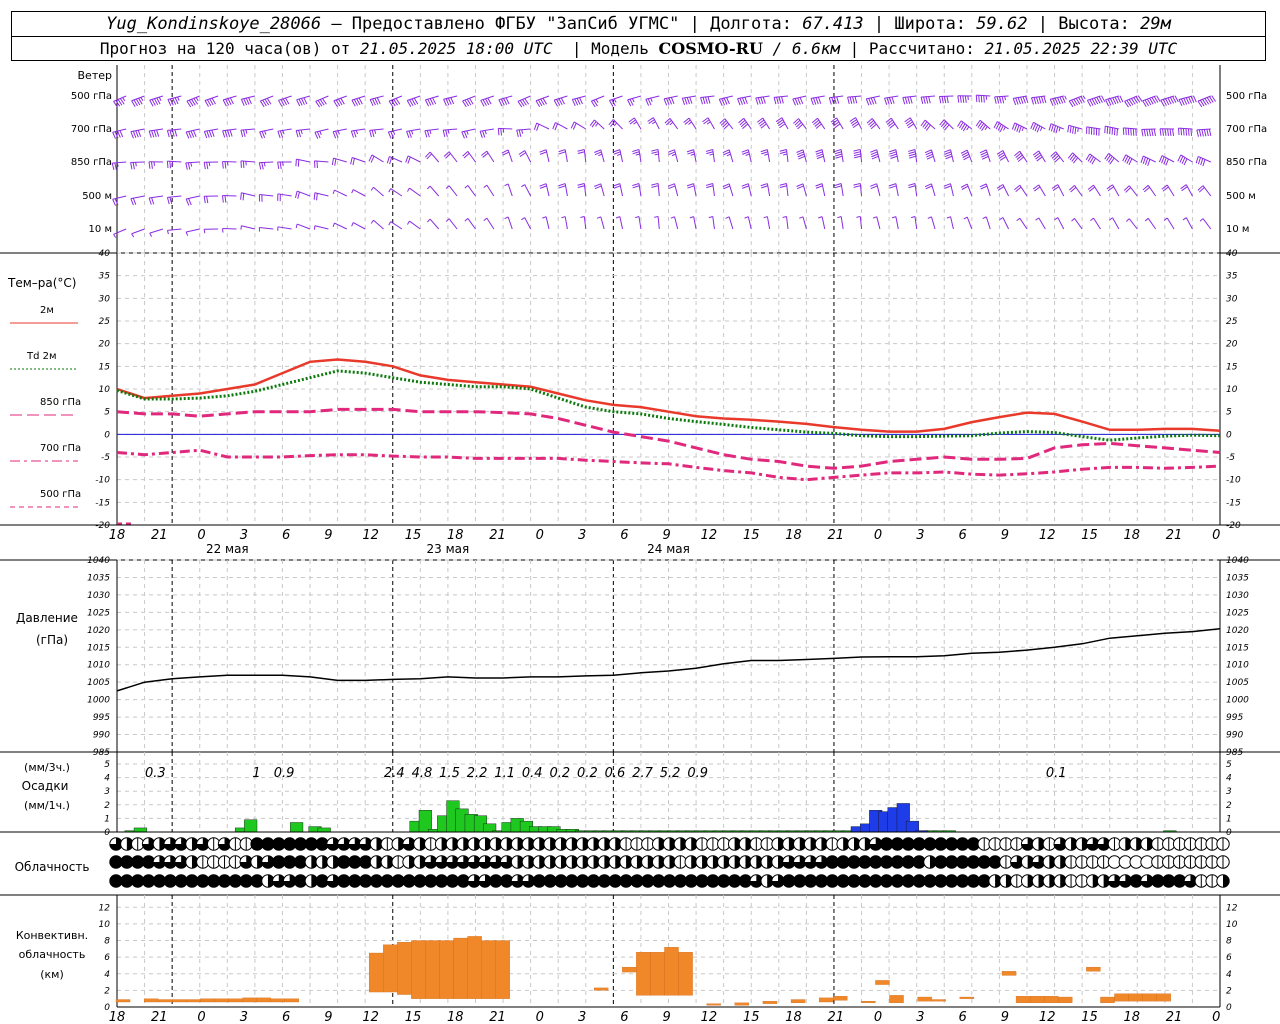 The height and width of the screenshot is (1024, 1280). What do you see at coordinates (98, 631) in the screenshot?
I see `y-tick-label: 1020` at bounding box center [98, 631].